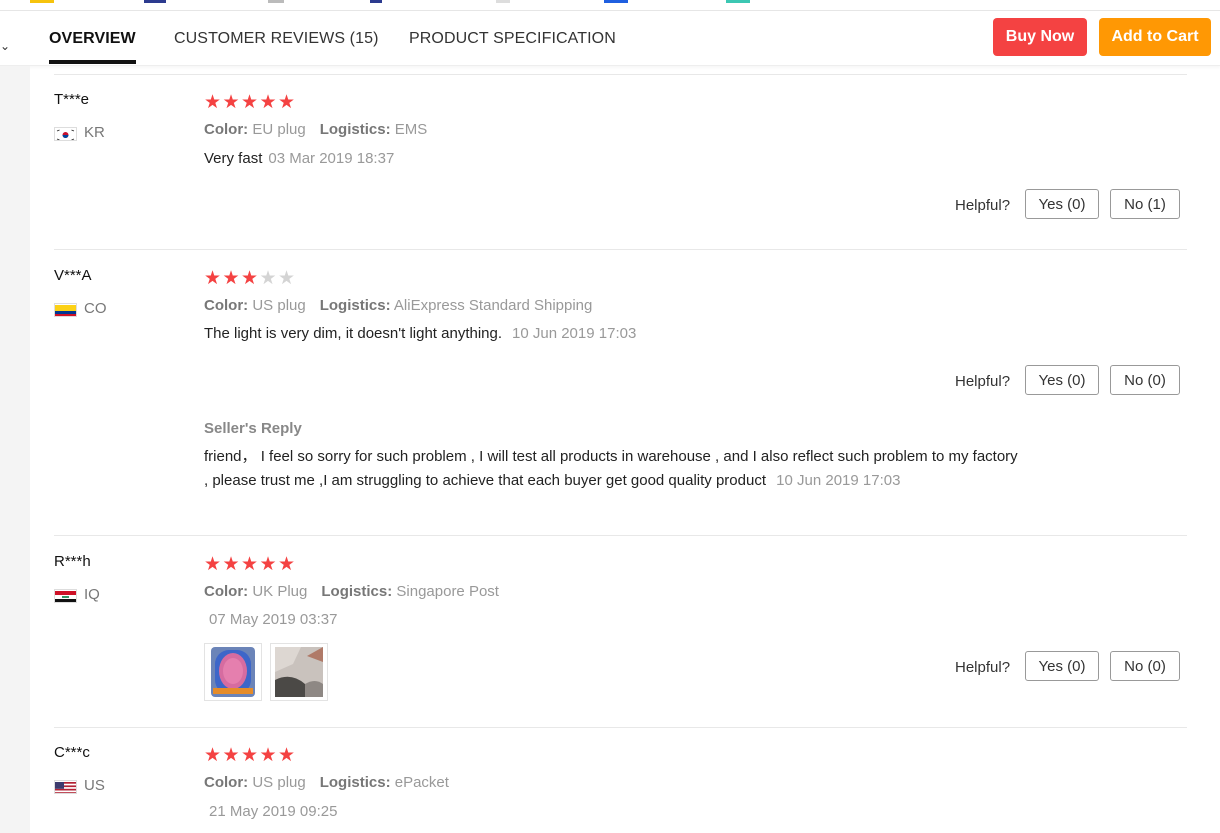 Image resolution: width=1220 pixels, height=833 pixels. I want to click on logistics-value: ePacket, so click(421, 782).